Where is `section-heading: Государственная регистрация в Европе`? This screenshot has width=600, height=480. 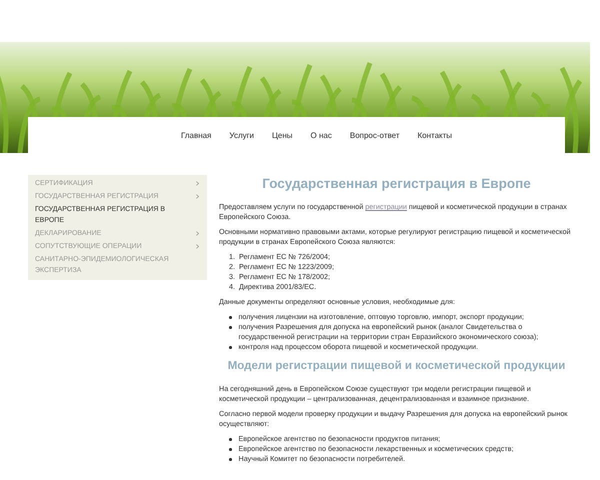 section-heading: Государственная регистрация в Европе is located at coordinates (396, 184).